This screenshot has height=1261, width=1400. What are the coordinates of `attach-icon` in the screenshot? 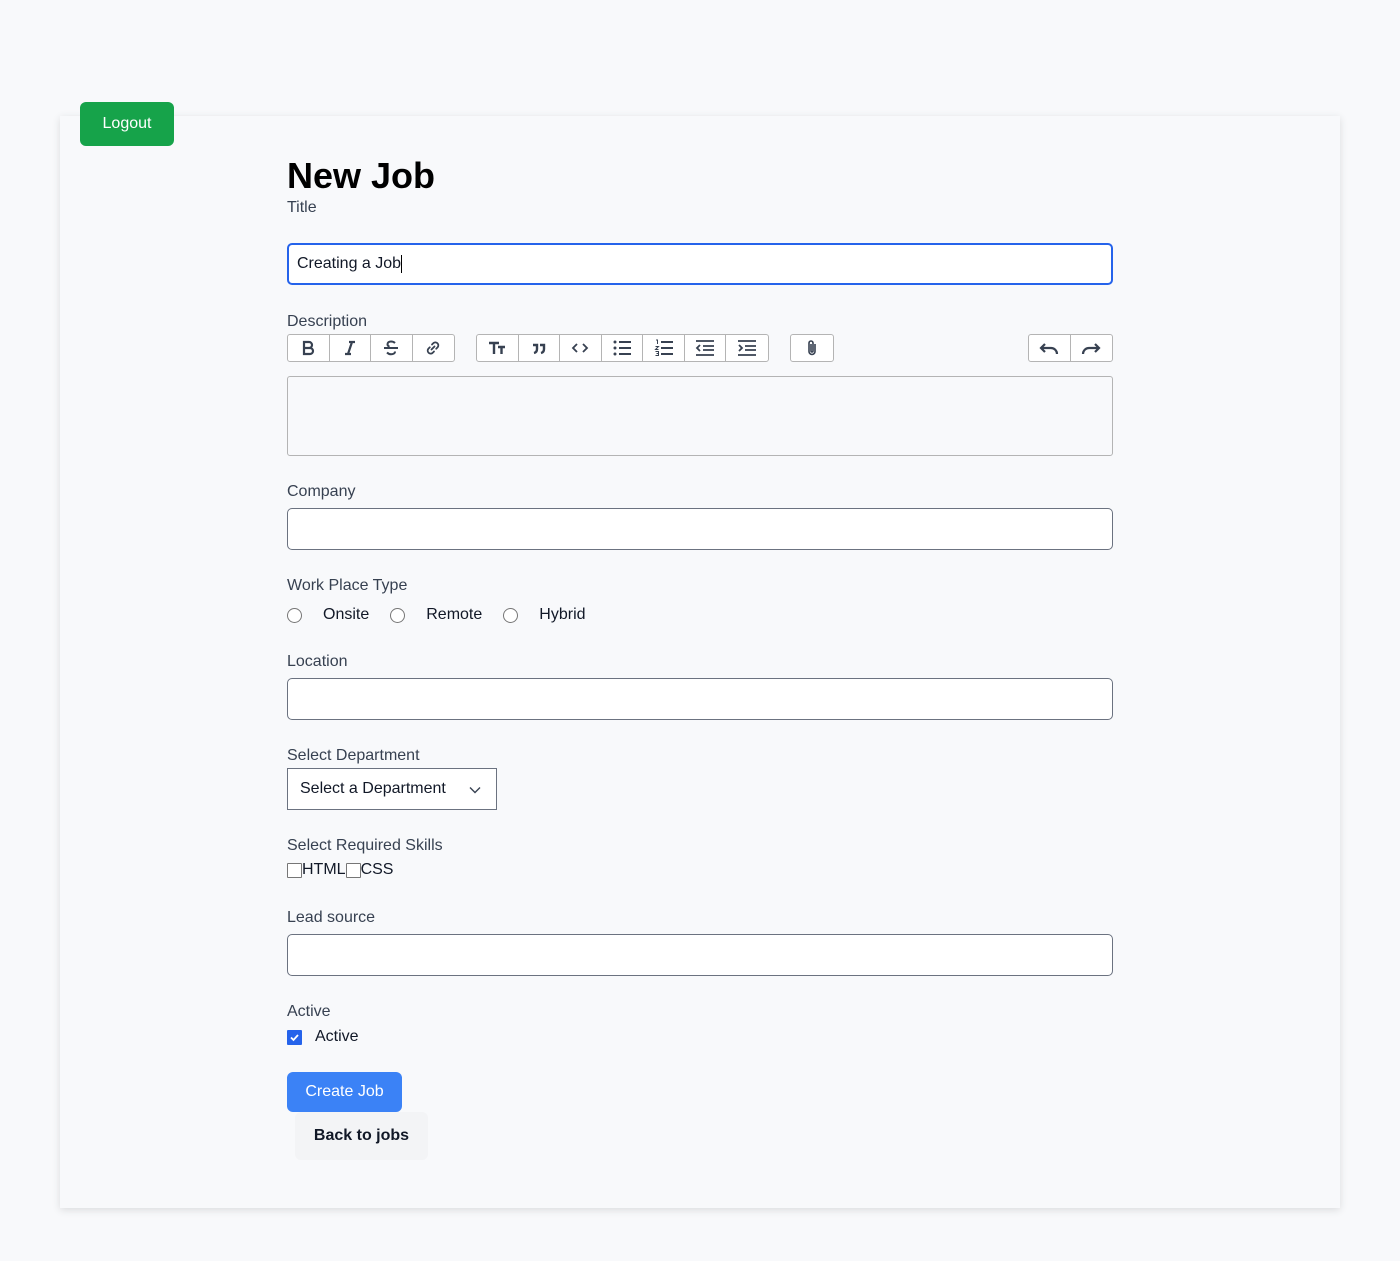 It's located at (812, 348).